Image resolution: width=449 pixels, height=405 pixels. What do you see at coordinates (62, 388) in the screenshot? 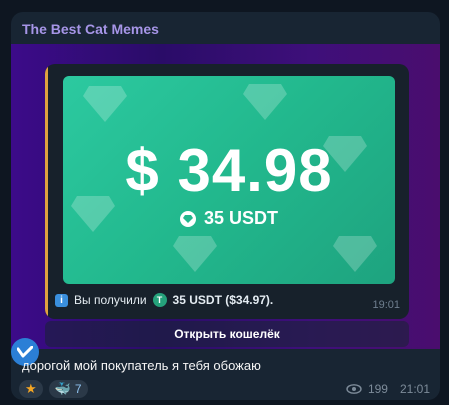
I see `whale-icon: 🐳` at bounding box center [62, 388].